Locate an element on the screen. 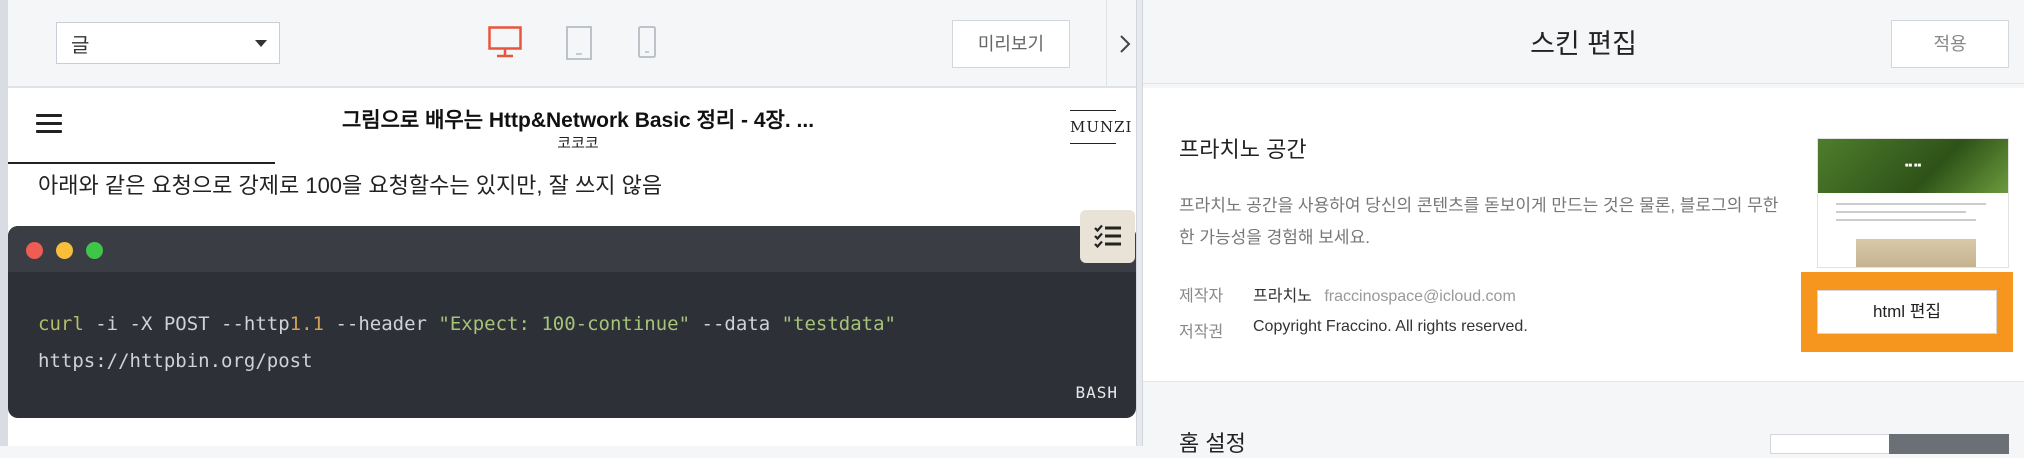 This screenshot has width=2024, height=458. minimize-dot-icon is located at coordinates (64, 250).